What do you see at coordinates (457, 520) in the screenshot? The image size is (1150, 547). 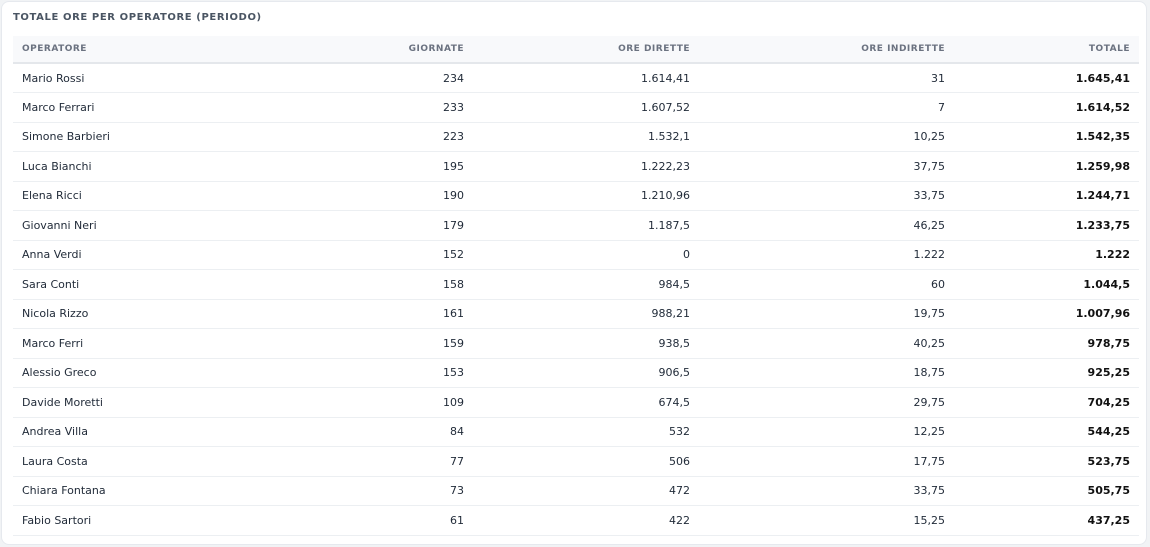 I see `days-cell: 61` at bounding box center [457, 520].